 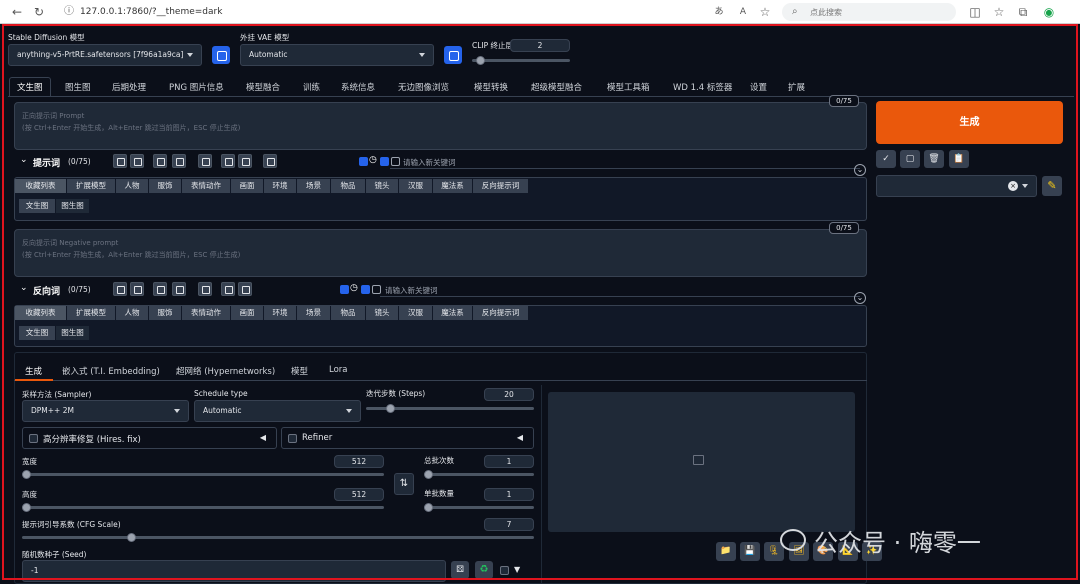 What do you see at coordinates (206, 186) in the screenshot?
I see `category-tab-4: 表情动作` at bounding box center [206, 186].